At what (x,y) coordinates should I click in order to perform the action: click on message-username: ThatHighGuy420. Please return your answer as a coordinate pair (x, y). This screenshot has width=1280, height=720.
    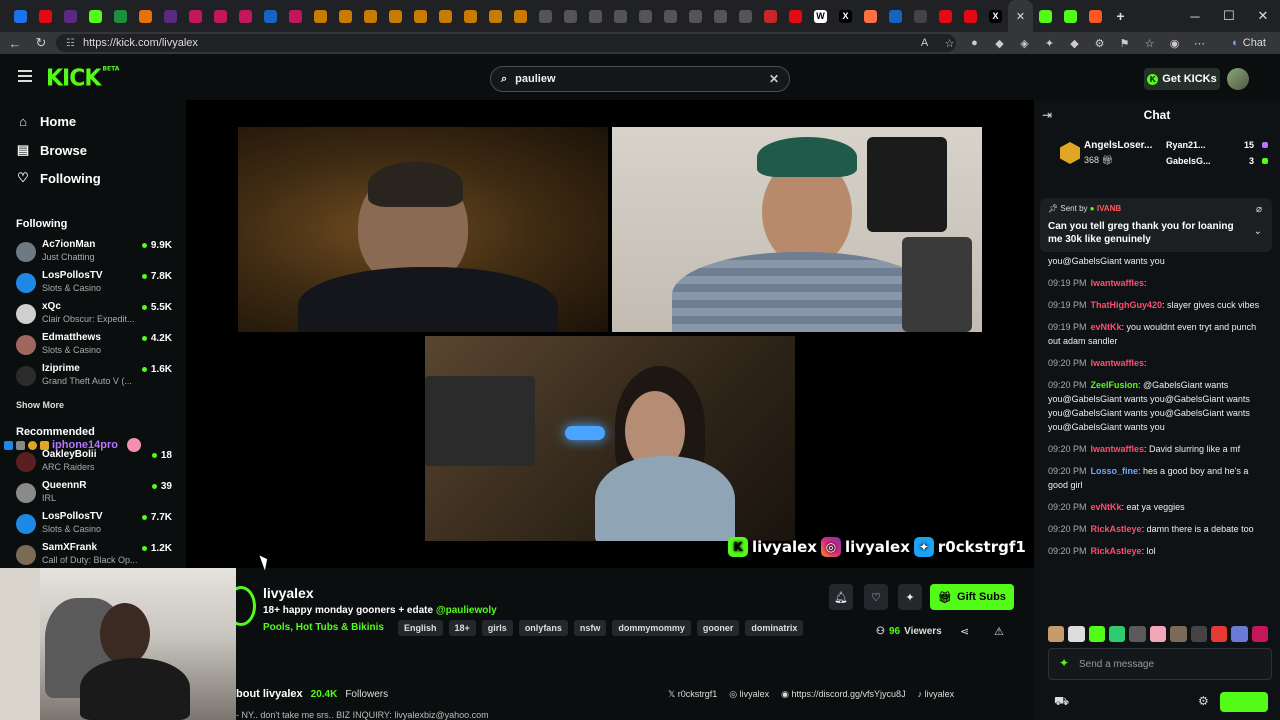
    Looking at the image, I should click on (1127, 305).